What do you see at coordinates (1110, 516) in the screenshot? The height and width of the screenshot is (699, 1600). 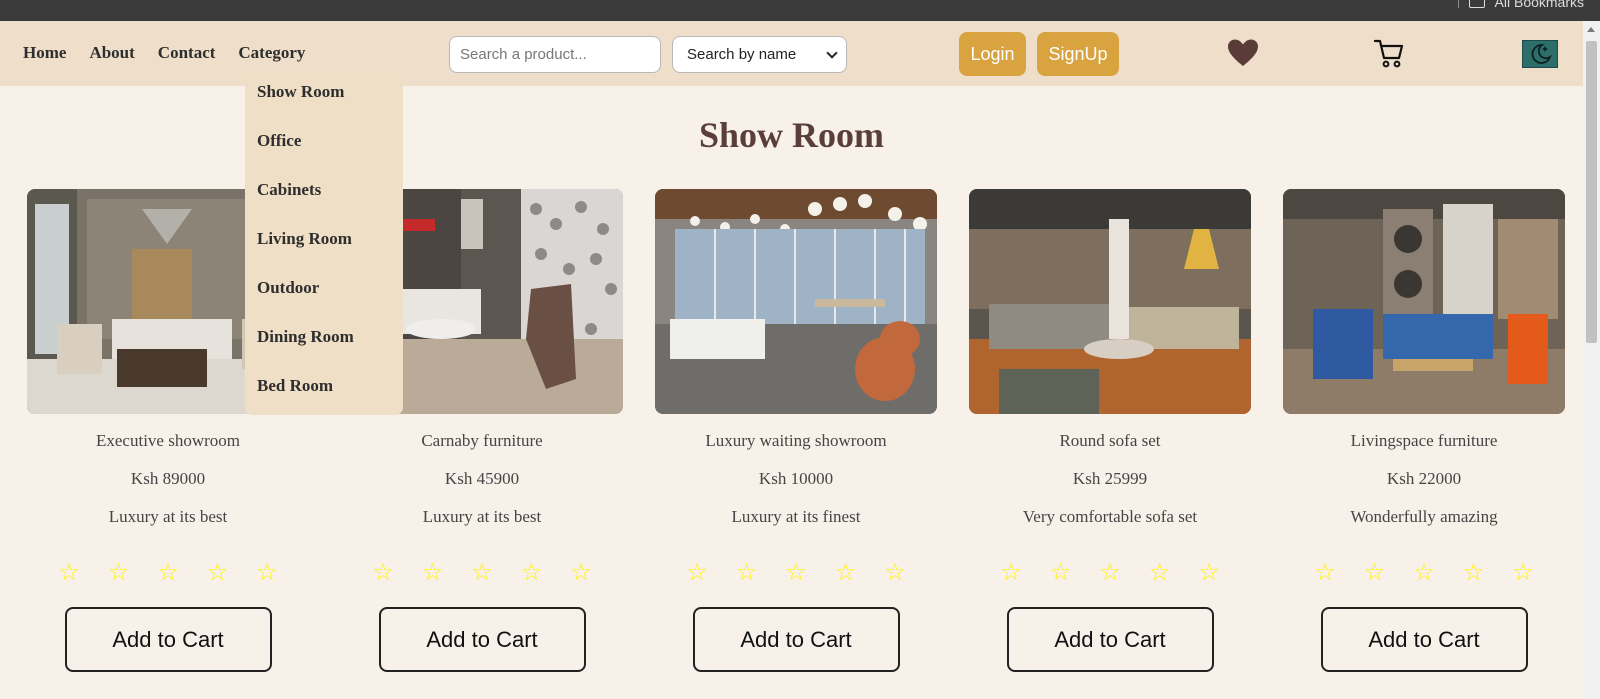 I see `product-description: Very comfortable sofa set` at bounding box center [1110, 516].